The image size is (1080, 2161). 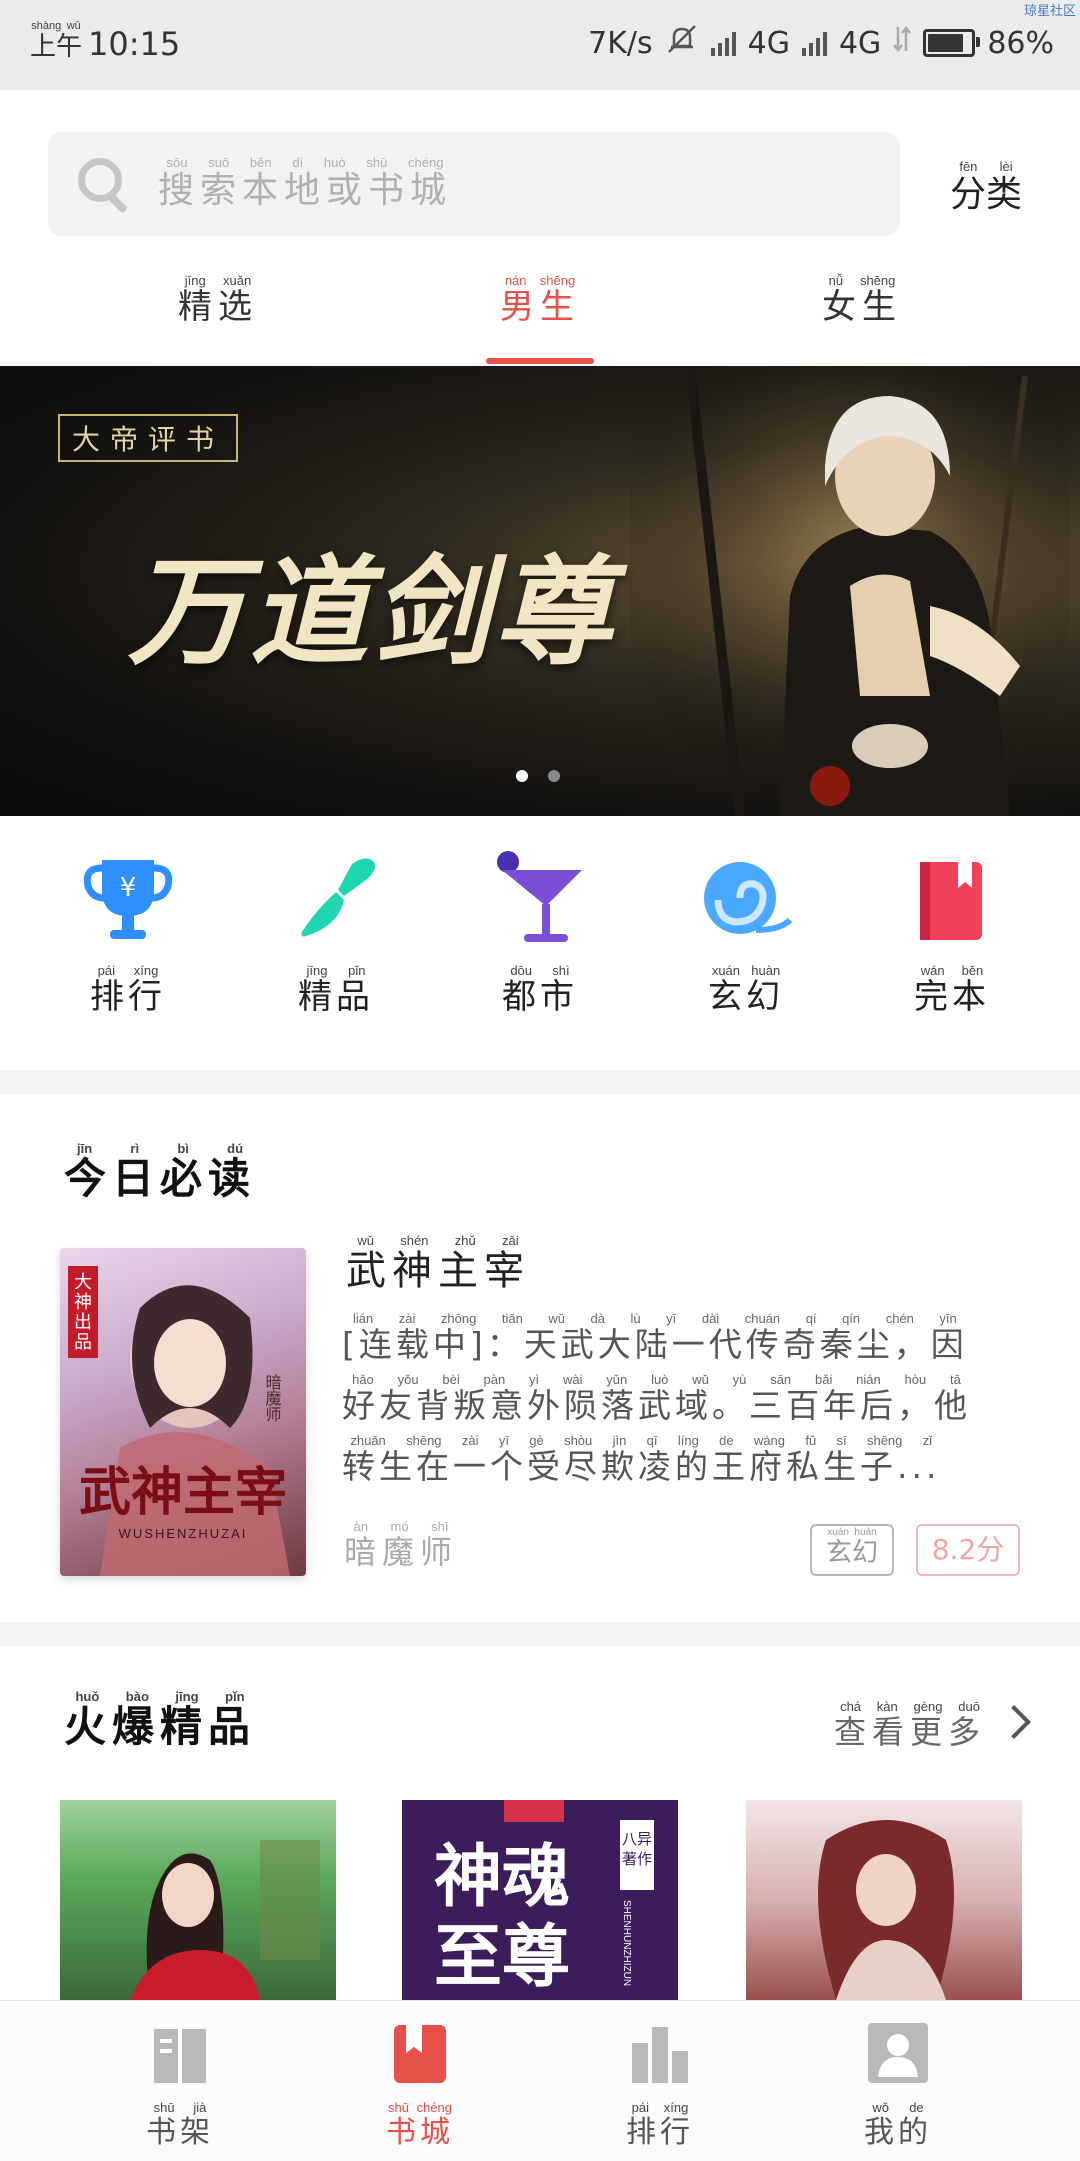 What do you see at coordinates (148, 438) in the screenshot?
I see `banner-tag: 大帝评书` at bounding box center [148, 438].